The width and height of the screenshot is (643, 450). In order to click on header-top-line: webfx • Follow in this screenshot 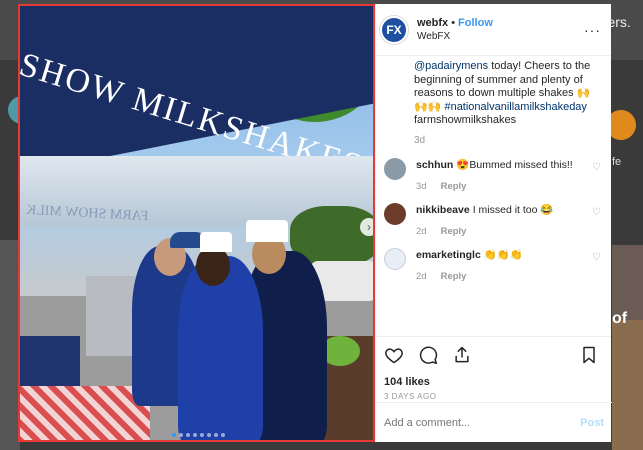, I will do `click(500, 23)`.